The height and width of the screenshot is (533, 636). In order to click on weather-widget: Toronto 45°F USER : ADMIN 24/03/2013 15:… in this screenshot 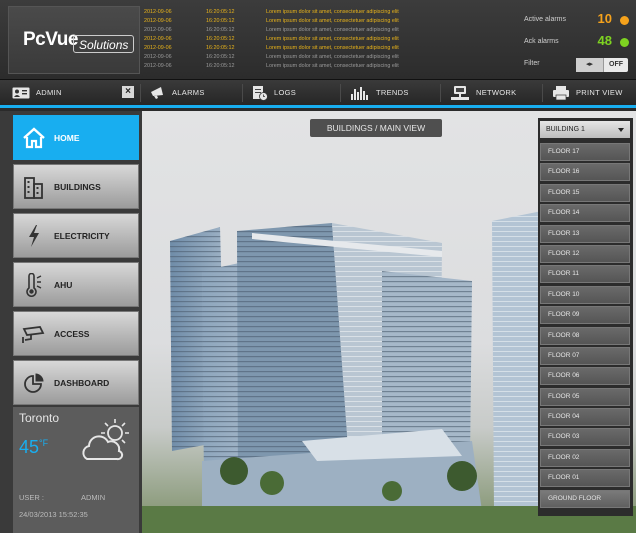, I will do `click(76, 470)`.